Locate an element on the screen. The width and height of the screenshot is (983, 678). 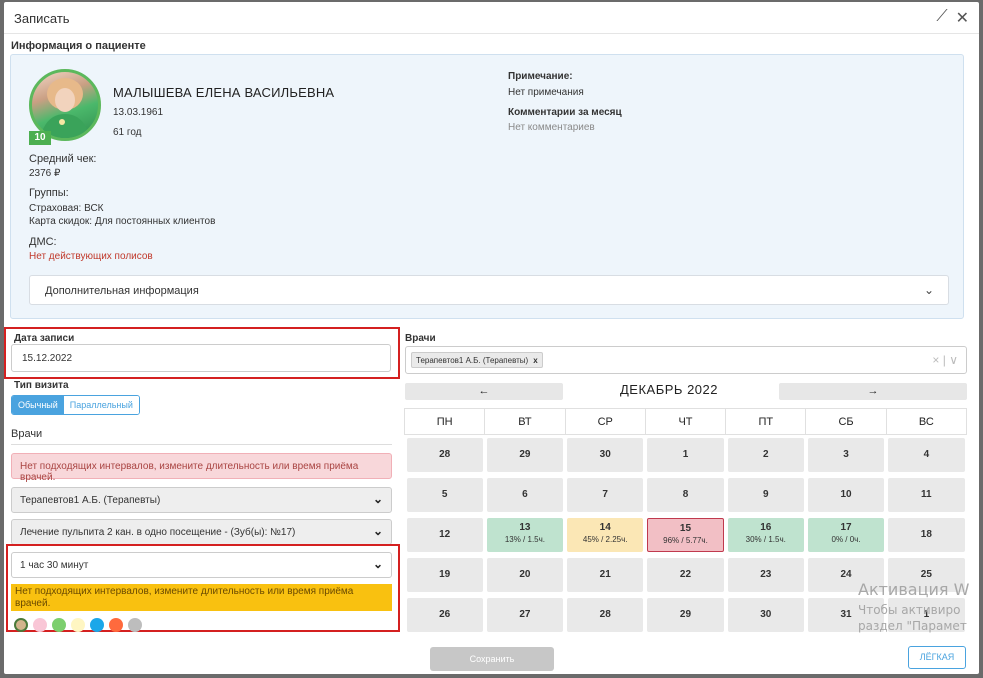
day-number: 7 is located at coordinates (605, 494).